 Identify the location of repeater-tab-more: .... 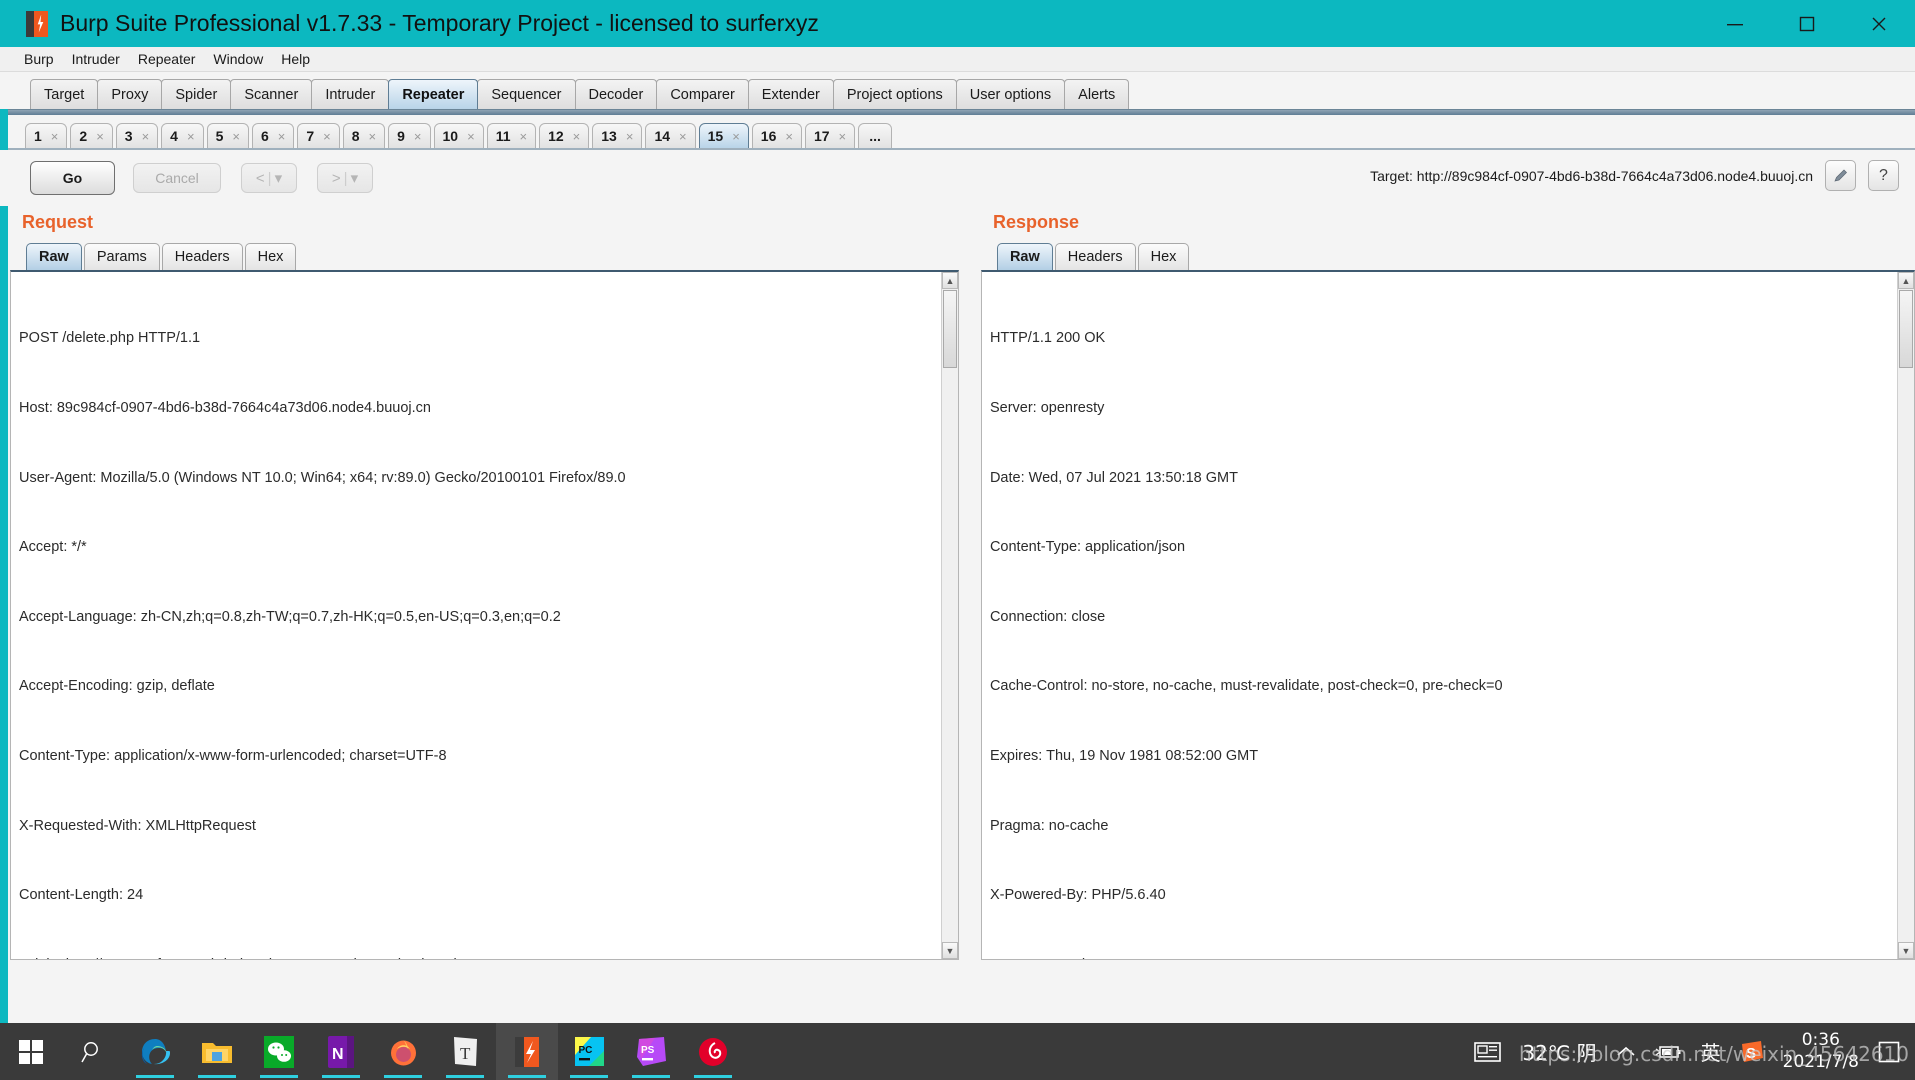
(875, 135).